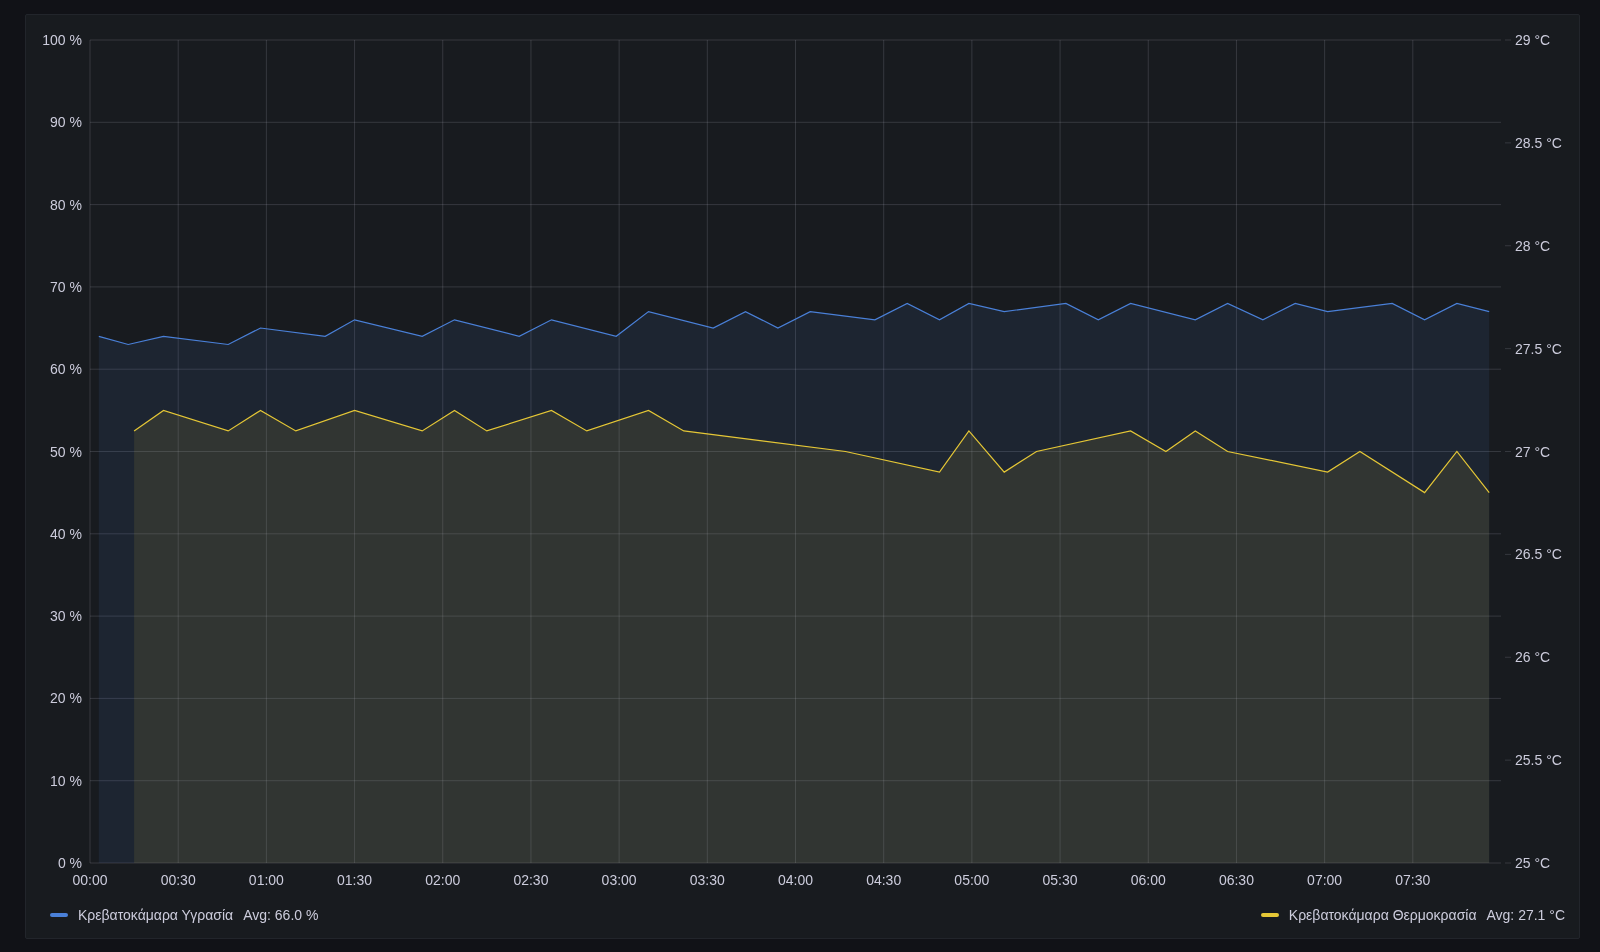 The image size is (1600, 952). I want to click on y-axis-label: 40 %, so click(66, 533).